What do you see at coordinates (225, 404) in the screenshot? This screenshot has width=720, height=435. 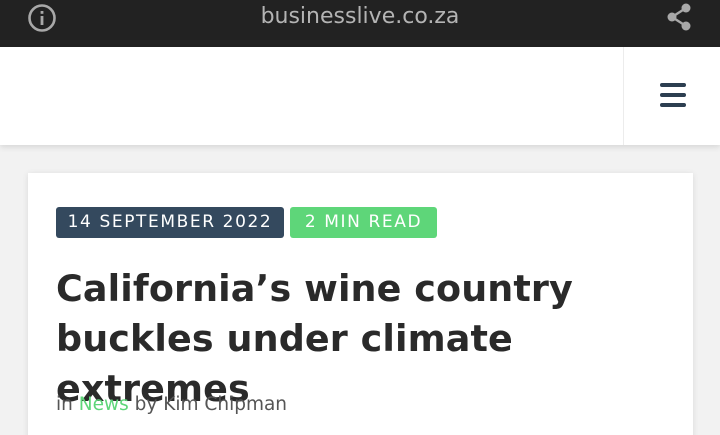 I see `author-name: Kim Chipman` at bounding box center [225, 404].